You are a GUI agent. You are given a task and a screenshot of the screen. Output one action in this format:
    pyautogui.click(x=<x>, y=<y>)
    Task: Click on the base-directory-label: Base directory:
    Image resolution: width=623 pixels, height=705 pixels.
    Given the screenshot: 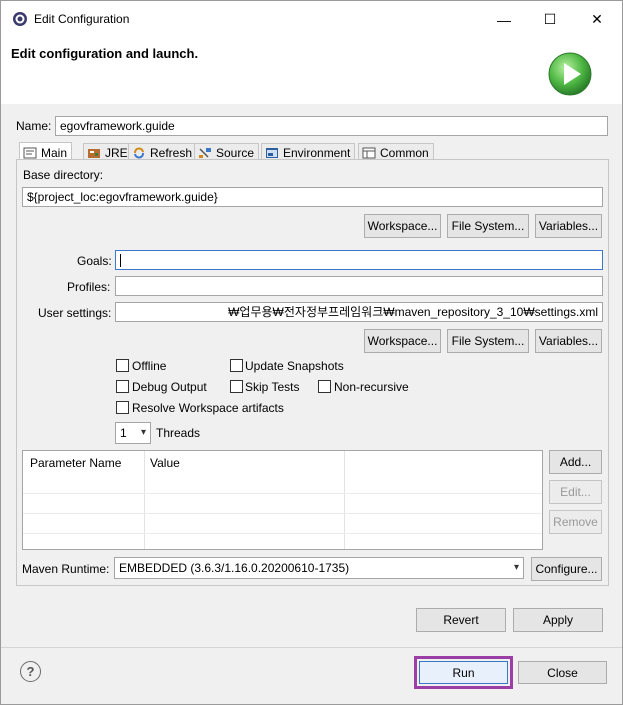 What is the action you would take?
    pyautogui.click(x=63, y=175)
    